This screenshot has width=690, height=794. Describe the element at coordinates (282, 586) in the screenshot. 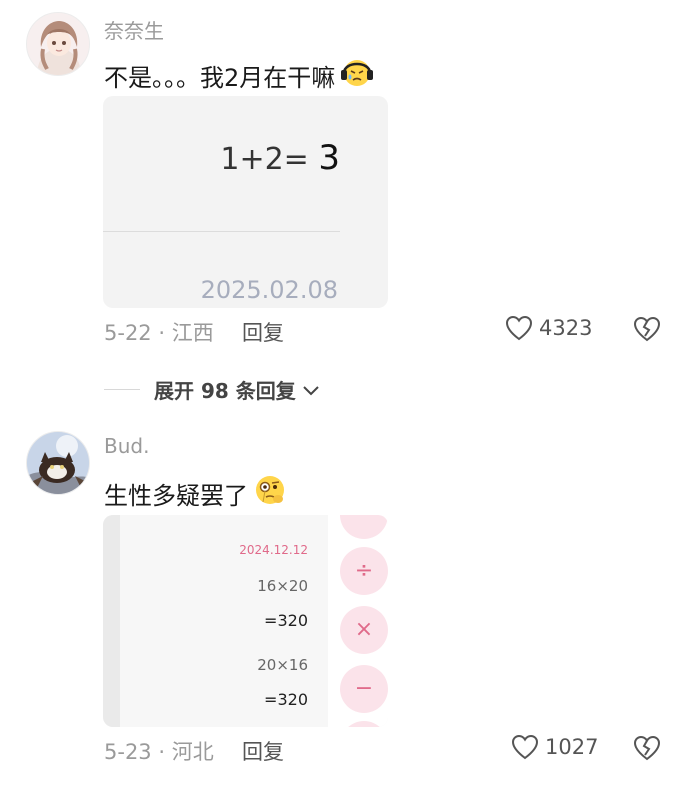

I see `history-expression: 16×20` at that location.